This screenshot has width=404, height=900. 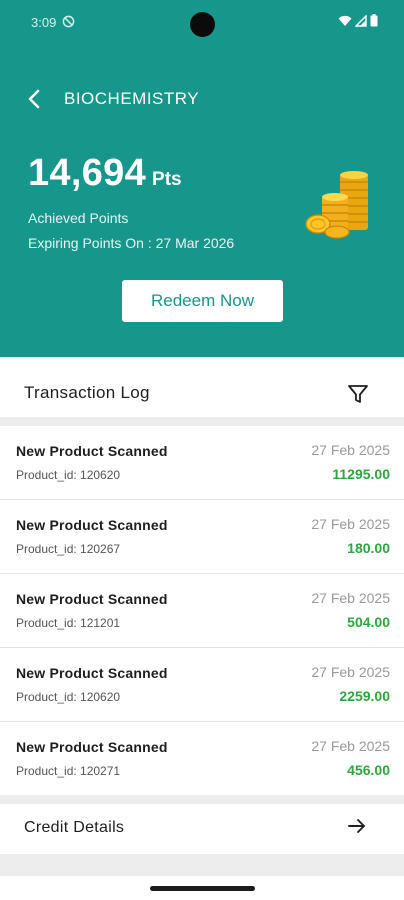 I want to click on transaction-amount: 11295.00, so click(x=361, y=474).